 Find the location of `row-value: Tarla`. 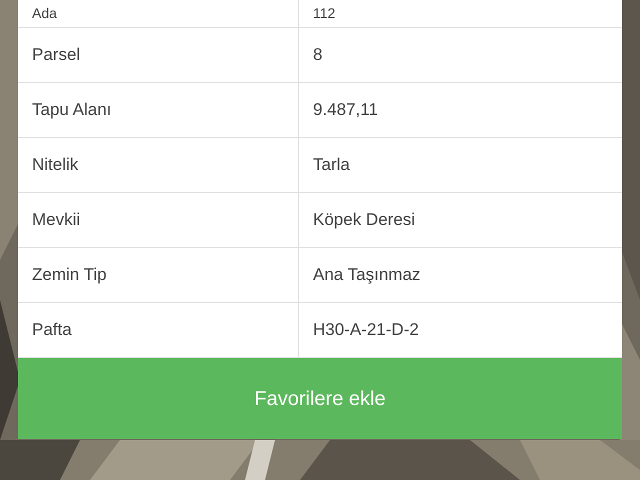

row-value: Tarla is located at coordinates (331, 165).